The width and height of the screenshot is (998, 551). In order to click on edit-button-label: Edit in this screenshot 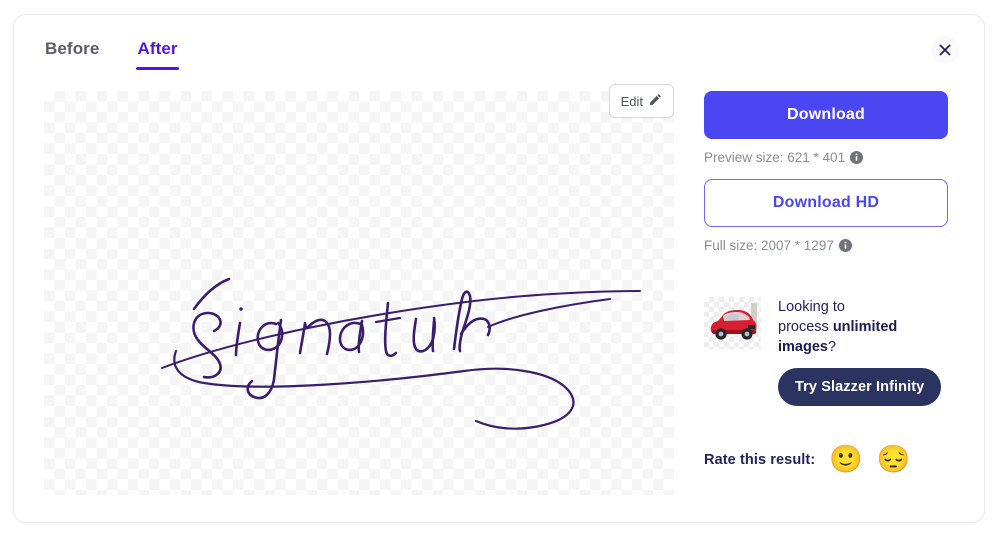, I will do `click(631, 101)`.